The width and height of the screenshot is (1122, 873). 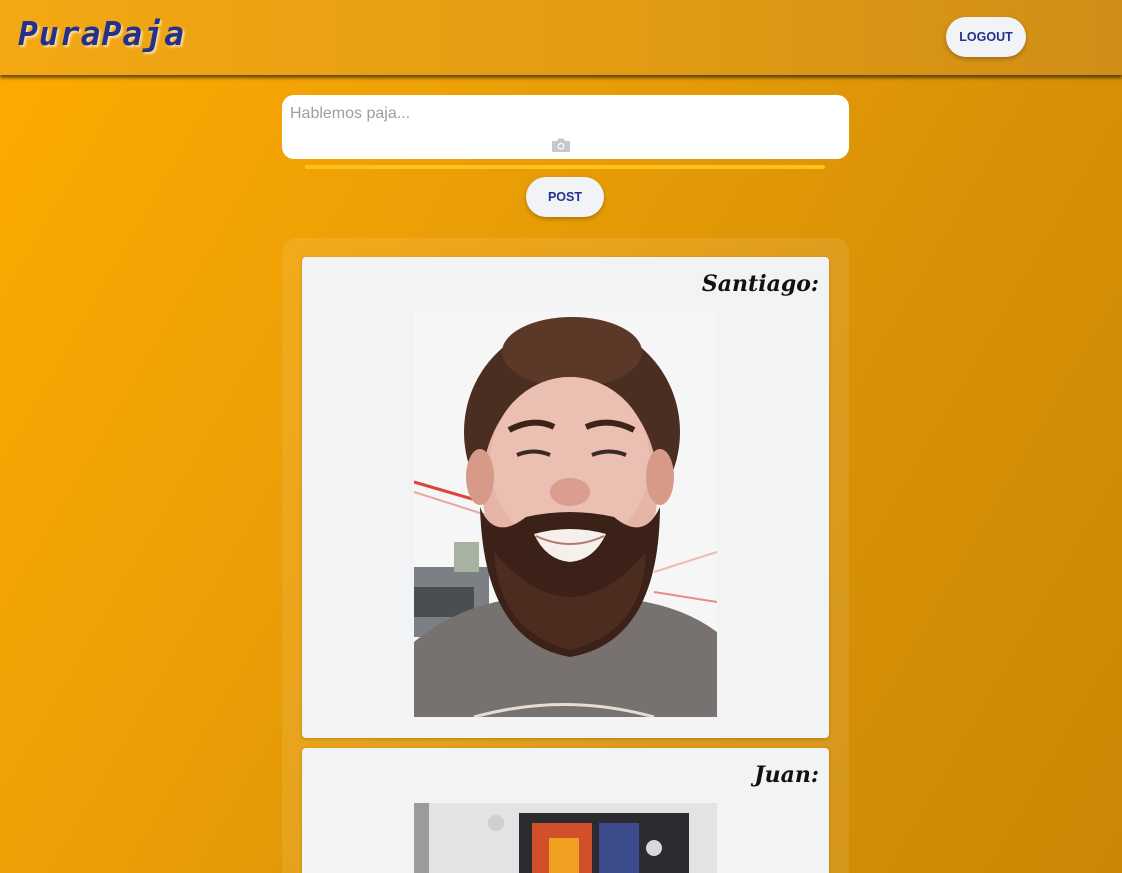 What do you see at coordinates (986, 37) in the screenshot?
I see `logout-button: LOGOUT` at bounding box center [986, 37].